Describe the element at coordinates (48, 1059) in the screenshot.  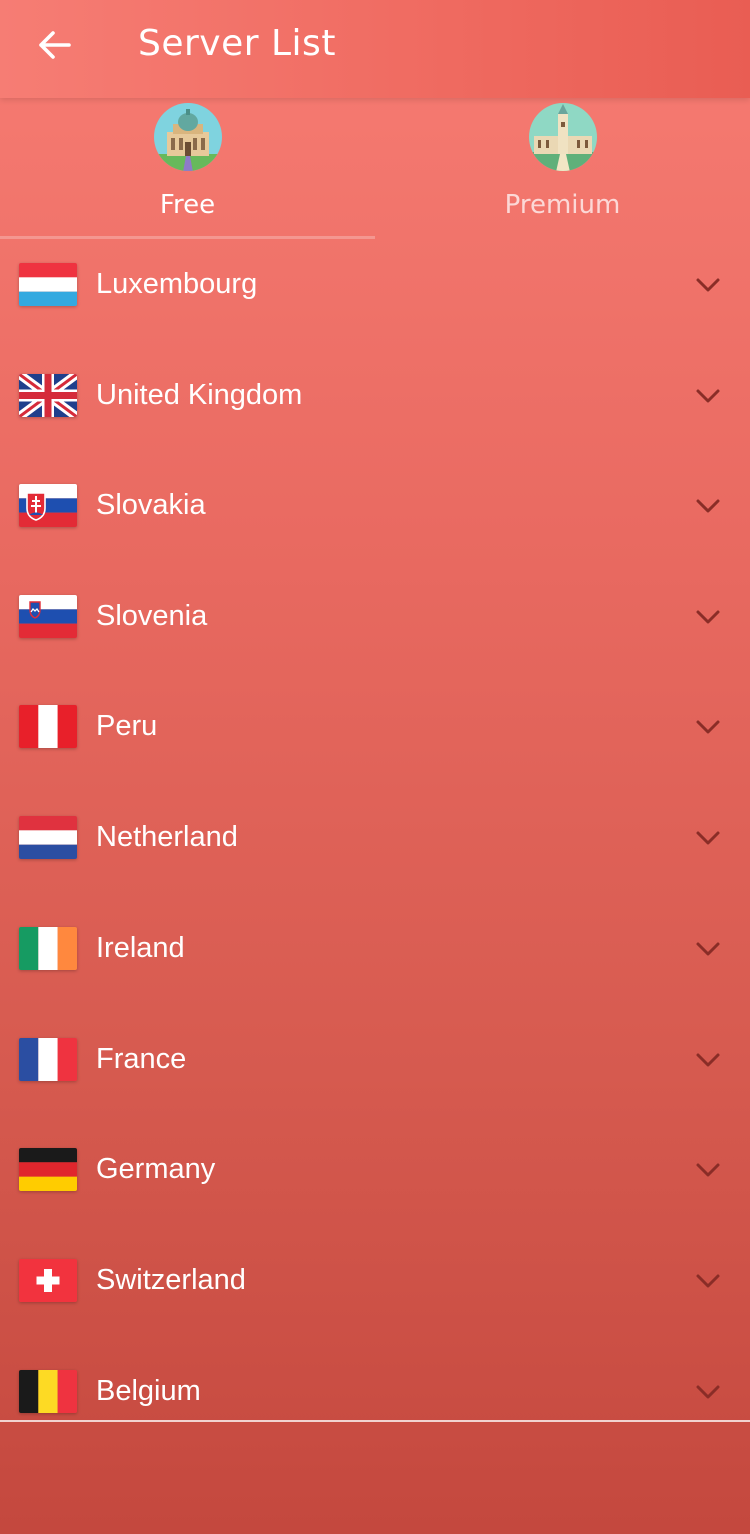
I see `france-flag-icon` at that location.